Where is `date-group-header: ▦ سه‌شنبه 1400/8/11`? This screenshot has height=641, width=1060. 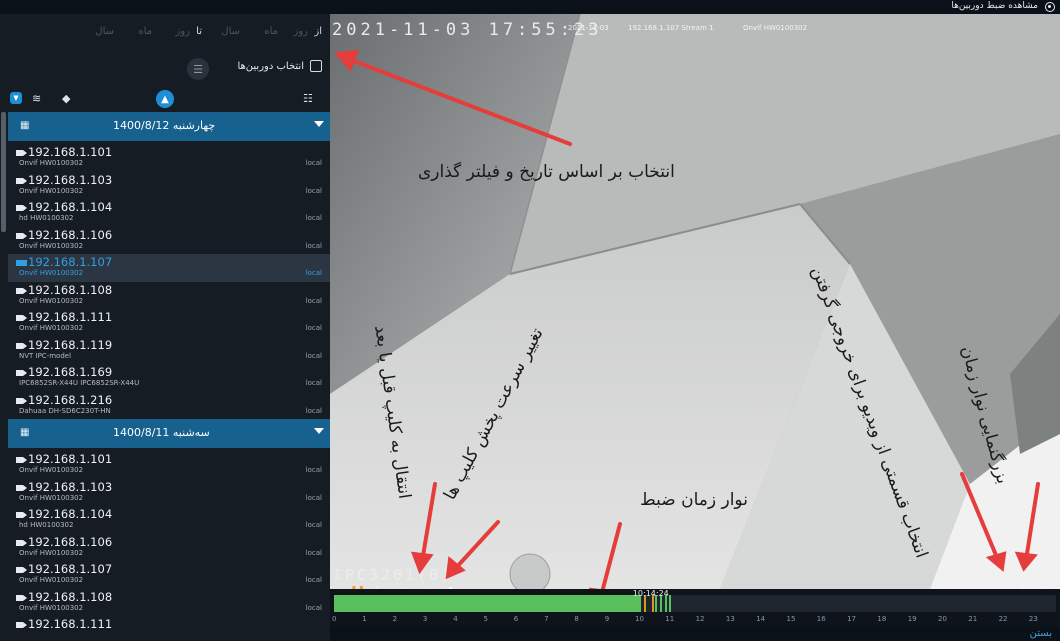
date-group-header: ▦ سه‌شنبه 1400/8/11 is located at coordinates (169, 433).